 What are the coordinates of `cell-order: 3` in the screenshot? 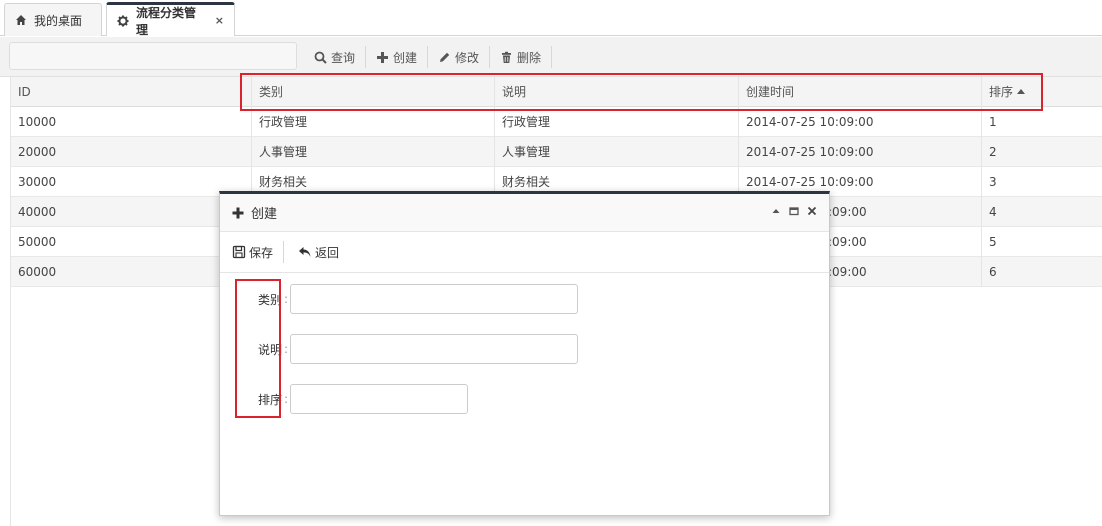 It's located at (993, 182).